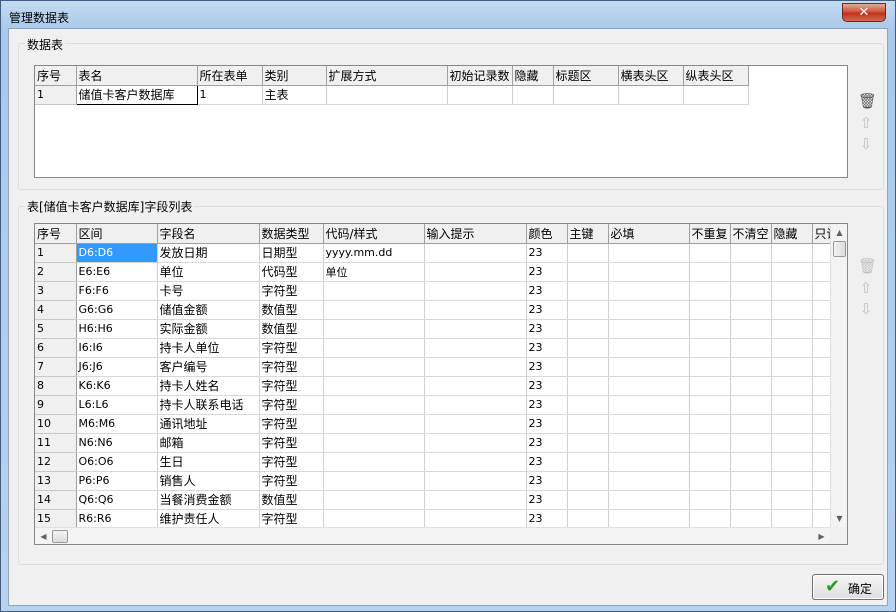 This screenshot has width=896, height=612. What do you see at coordinates (867, 266) in the screenshot?
I see `trash-icon: 🗑` at bounding box center [867, 266].